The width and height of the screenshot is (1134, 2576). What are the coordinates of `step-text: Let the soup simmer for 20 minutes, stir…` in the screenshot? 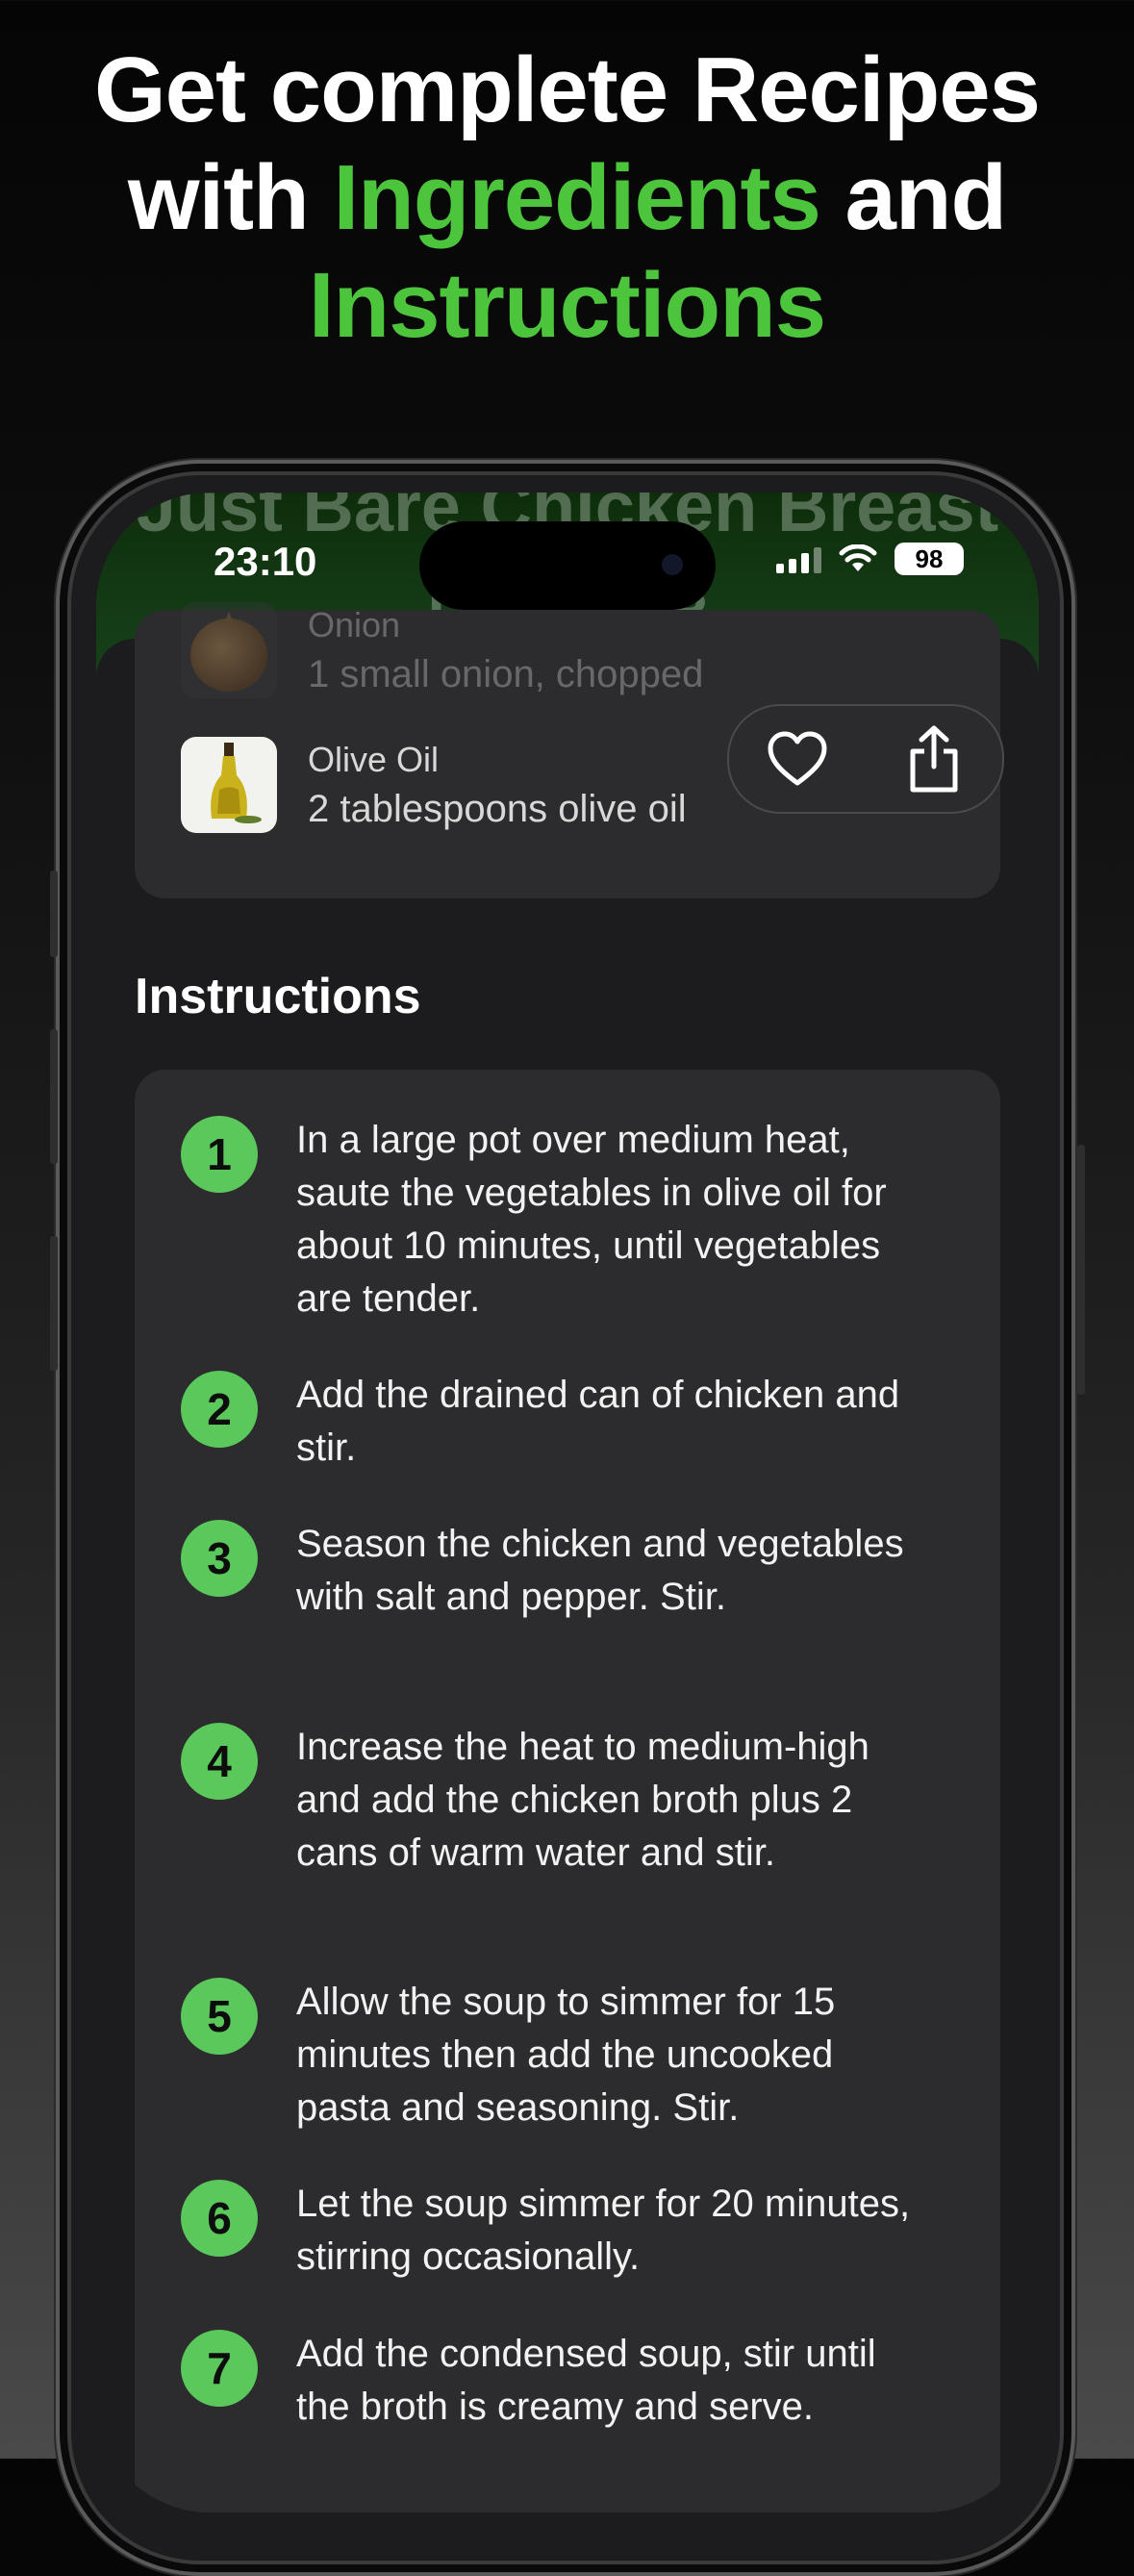 It's located at (604, 2230).